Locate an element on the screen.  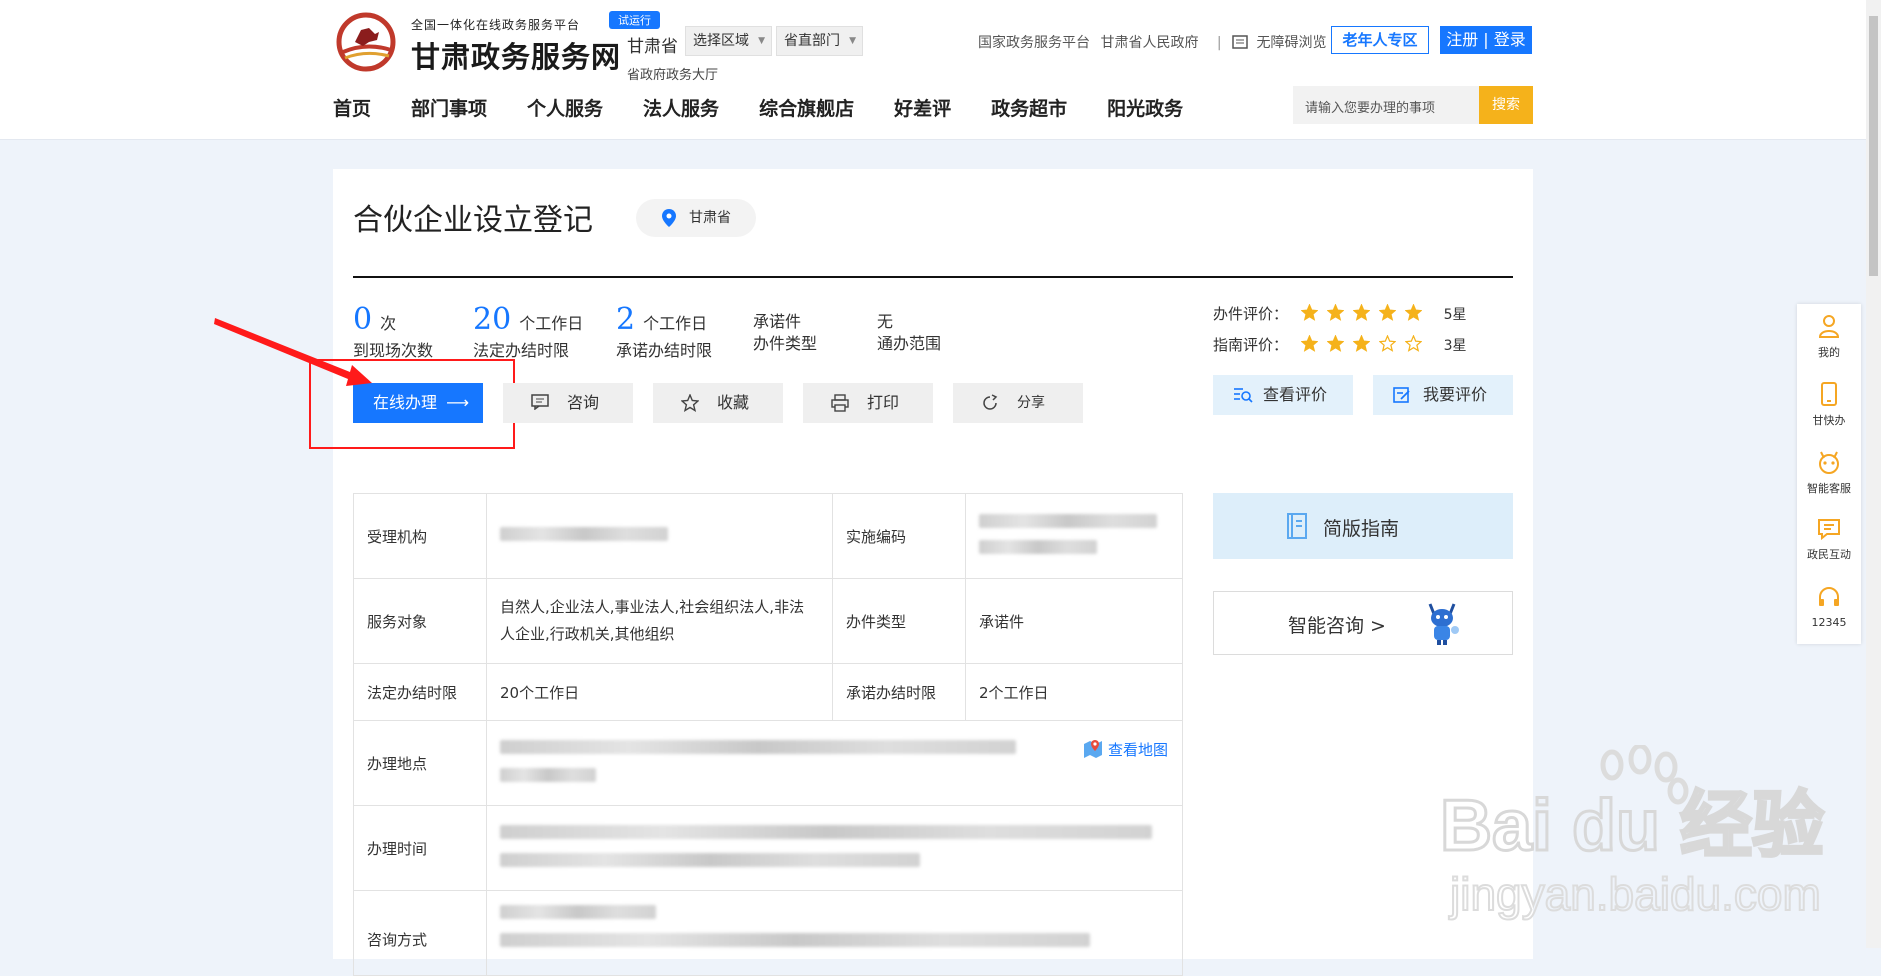
stat-label: 承诺办结时限 is located at coordinates (664, 350).